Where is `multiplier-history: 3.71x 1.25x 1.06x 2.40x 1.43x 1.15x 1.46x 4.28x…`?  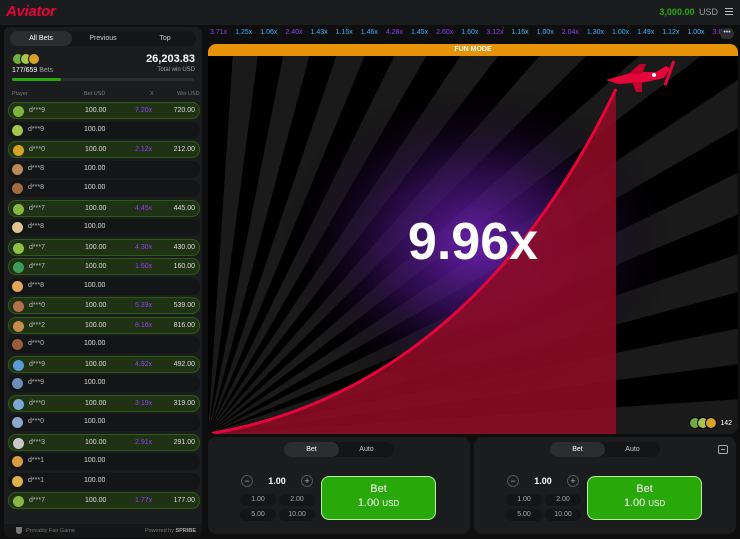 multiplier-history: 3.71x 1.25x 1.06x 2.40x 1.43x 1.15x 1.46x 4.28x… is located at coordinates (470, 35).